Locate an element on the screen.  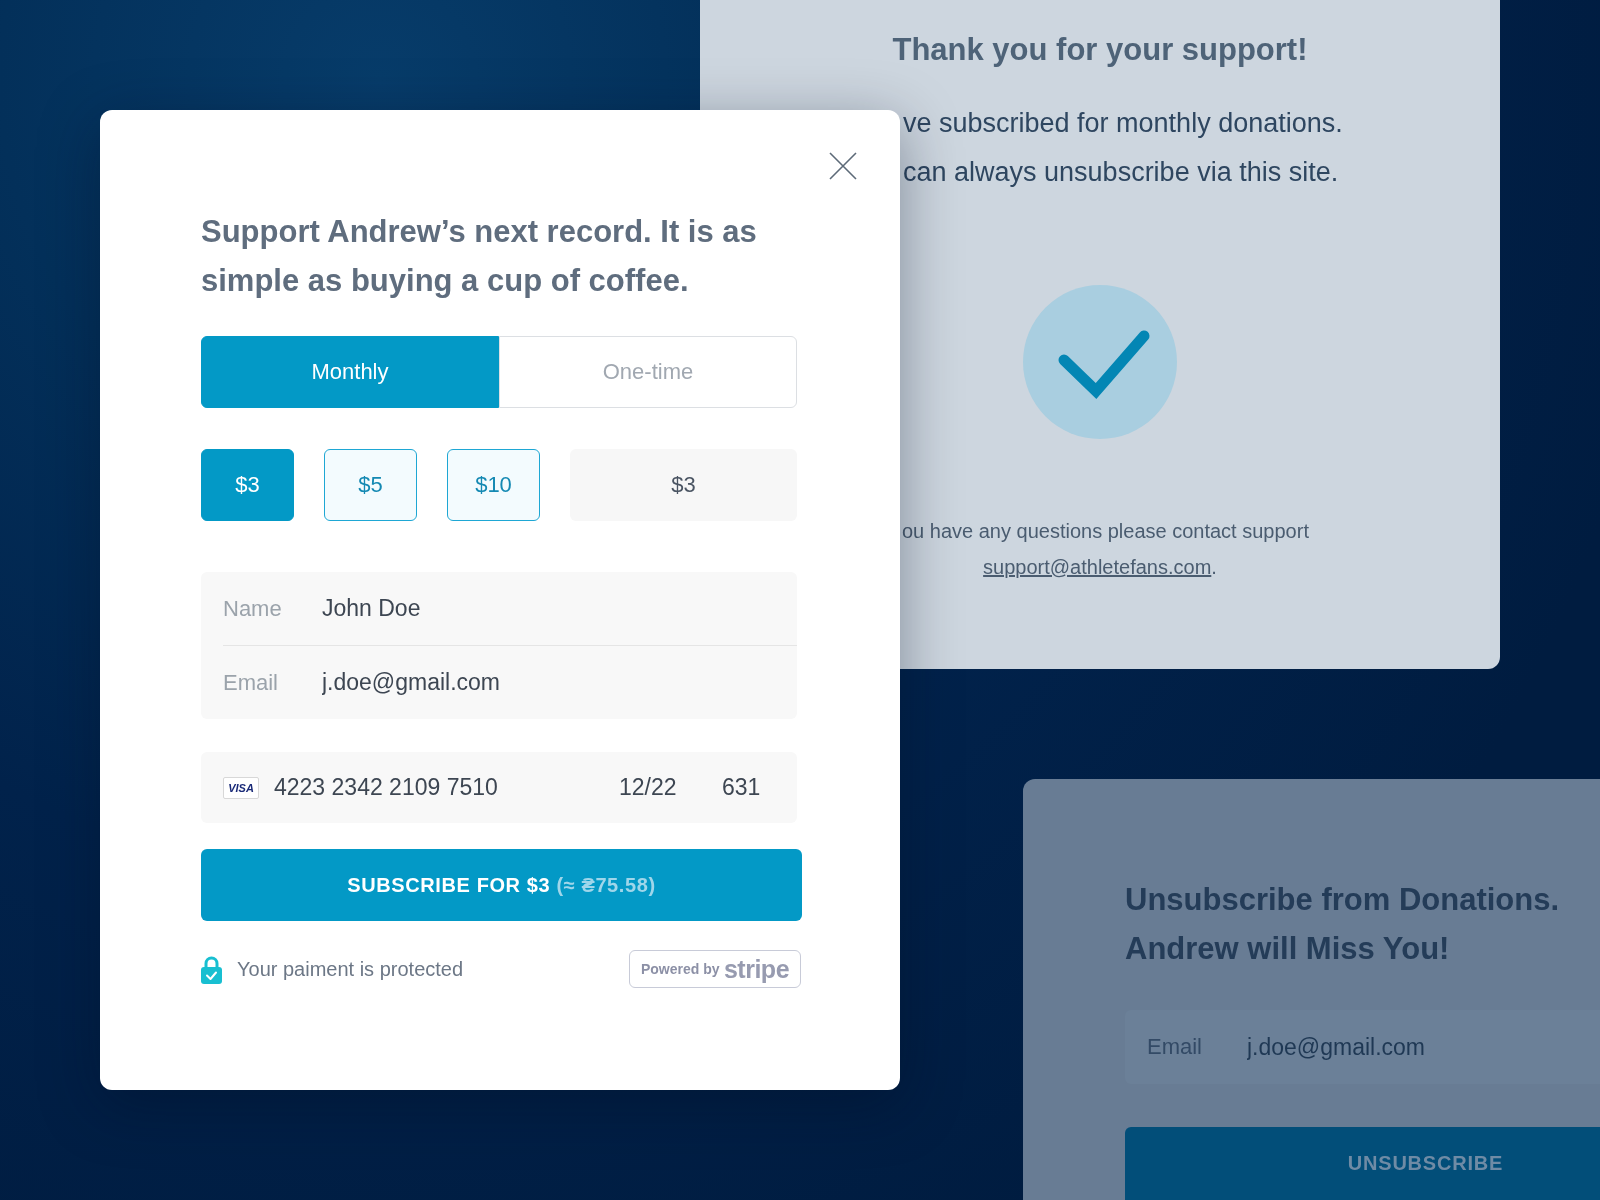
support-email-link: support@athletefans.com is located at coordinates (1097, 567).